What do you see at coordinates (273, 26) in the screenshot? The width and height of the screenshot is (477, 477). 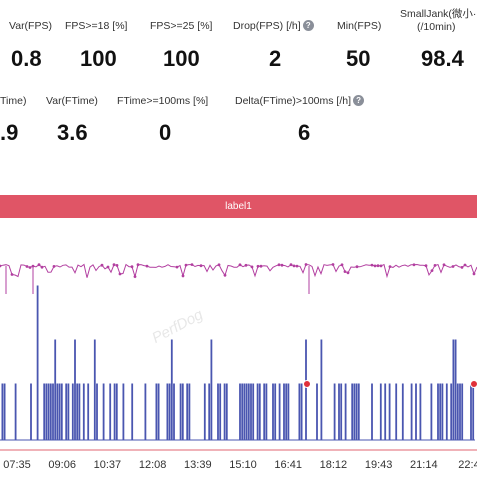 I see `stat-label-drop-fps: Drop(FPS) [/h]?` at bounding box center [273, 26].